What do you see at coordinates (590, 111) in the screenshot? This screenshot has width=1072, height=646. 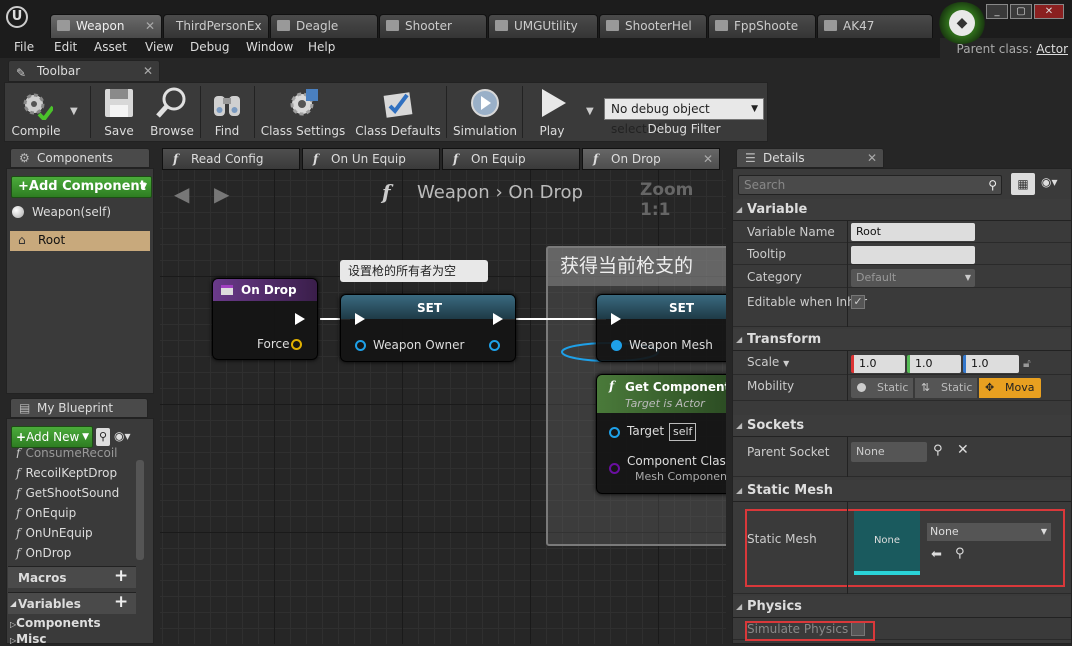 I see `play-options-chevron-down-icon: ▼` at bounding box center [590, 111].